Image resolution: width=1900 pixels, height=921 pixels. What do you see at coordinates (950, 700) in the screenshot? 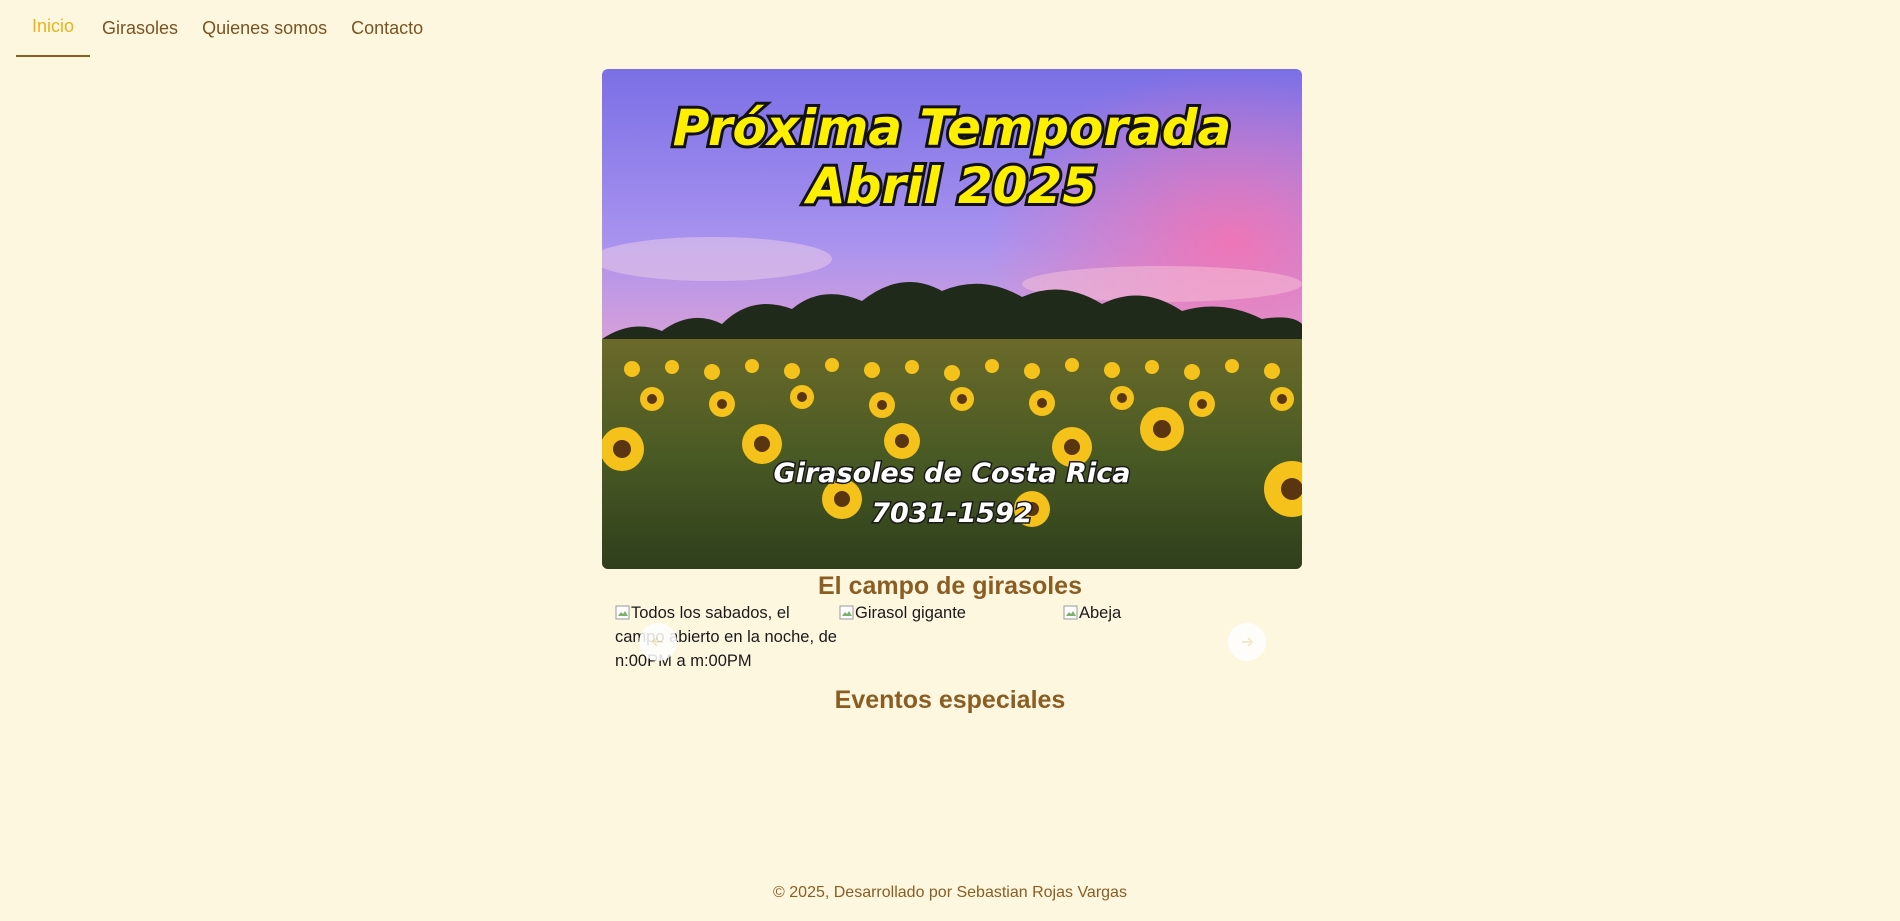
I see `eventos-title: Eventos especiales` at bounding box center [950, 700].